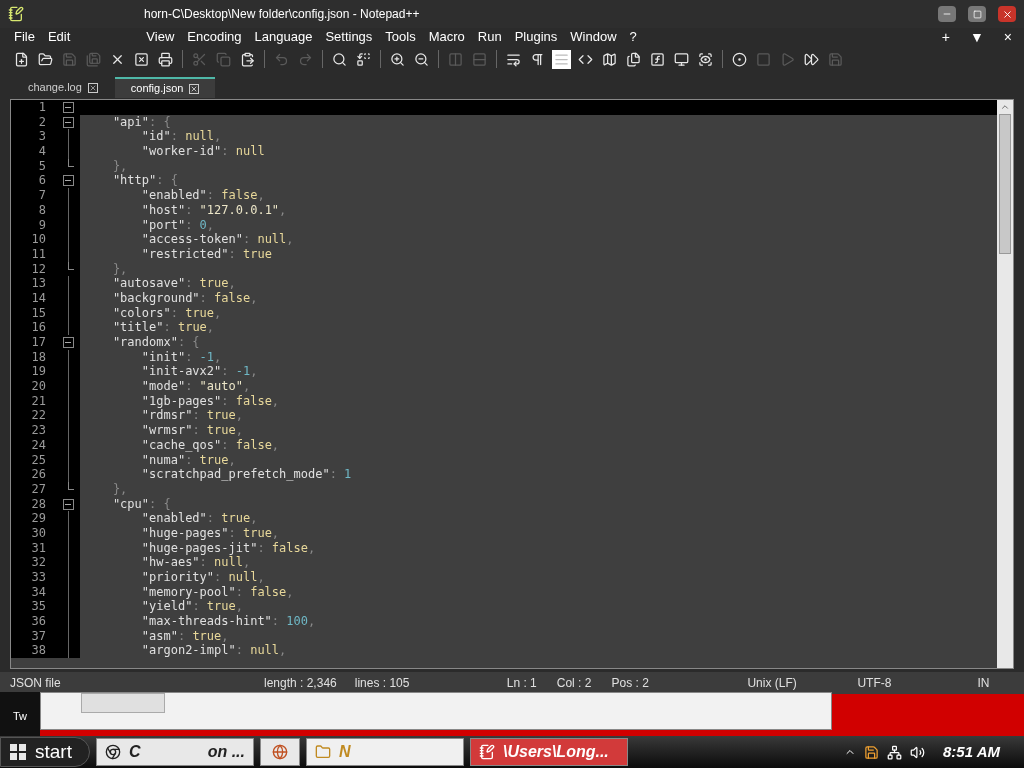 This screenshot has width=1024, height=768. Describe the element at coordinates (487, 752) in the screenshot. I see `notepad-icon` at that location.